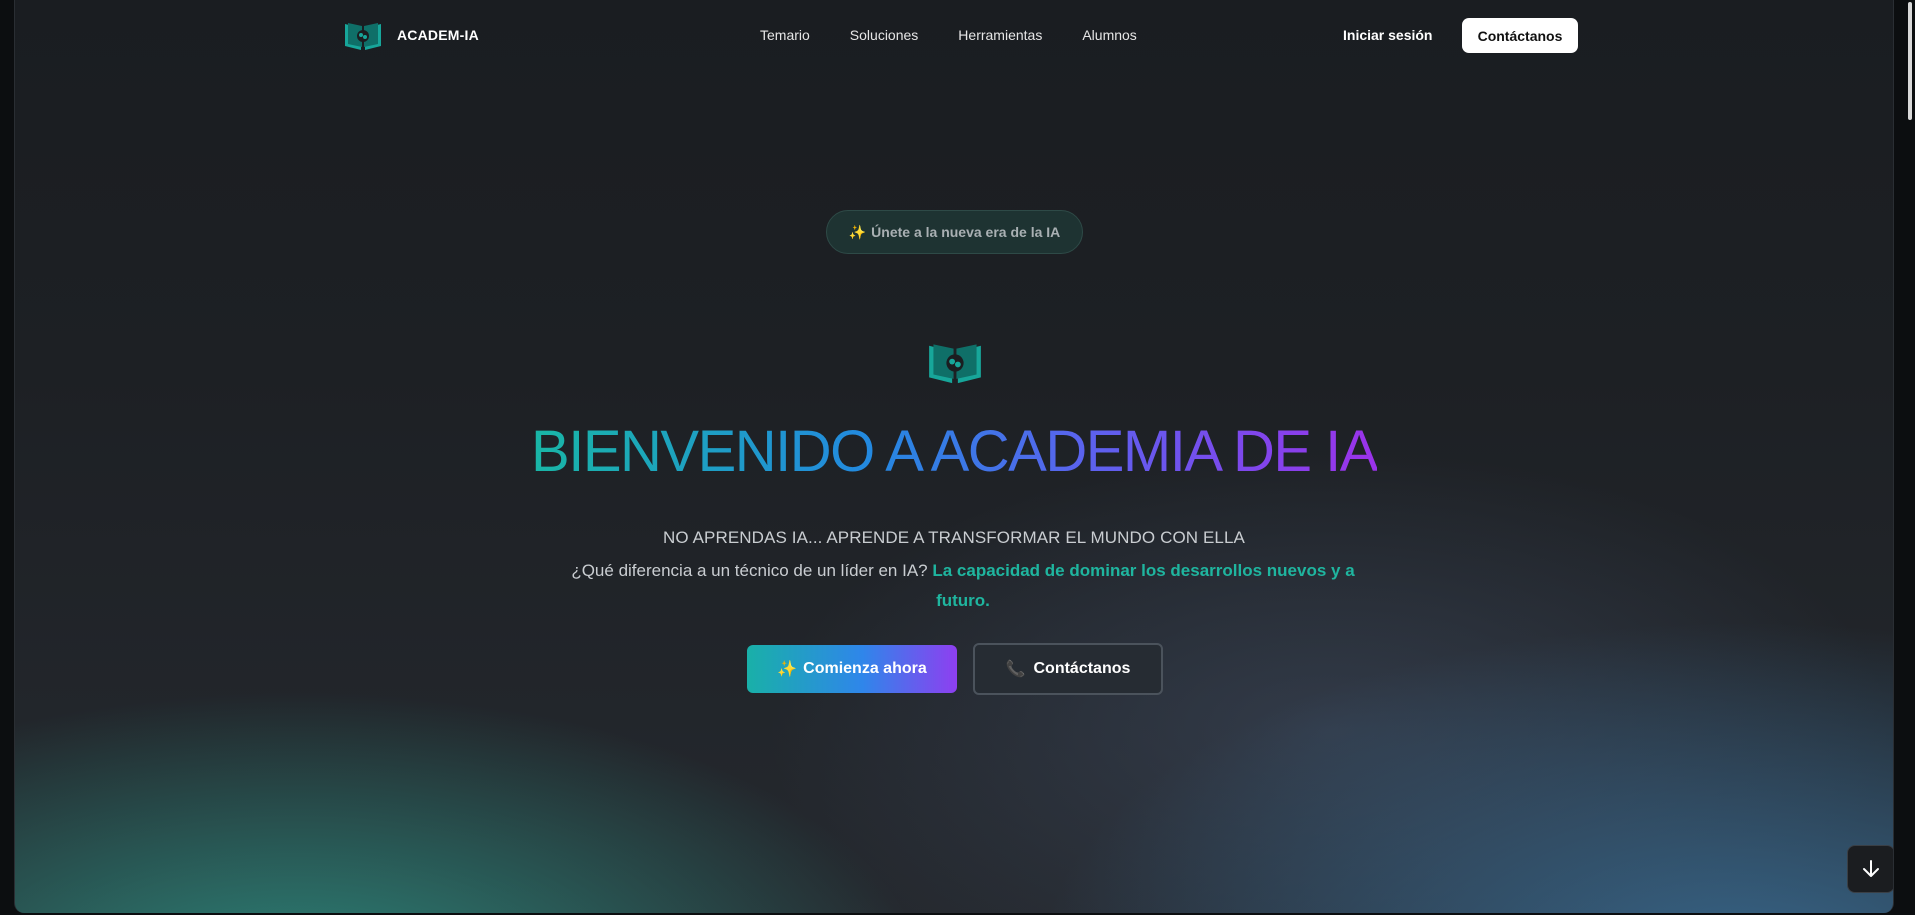  What do you see at coordinates (1910, 61) in the screenshot?
I see `scrollbar-thumb` at bounding box center [1910, 61].